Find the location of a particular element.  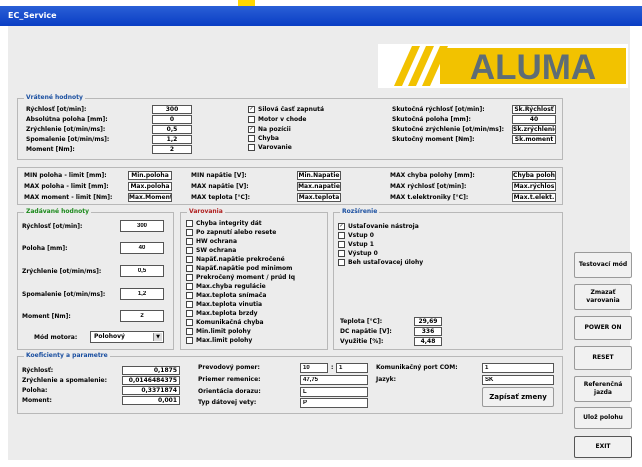

power-on-button: POWER ON is located at coordinates (603, 328).